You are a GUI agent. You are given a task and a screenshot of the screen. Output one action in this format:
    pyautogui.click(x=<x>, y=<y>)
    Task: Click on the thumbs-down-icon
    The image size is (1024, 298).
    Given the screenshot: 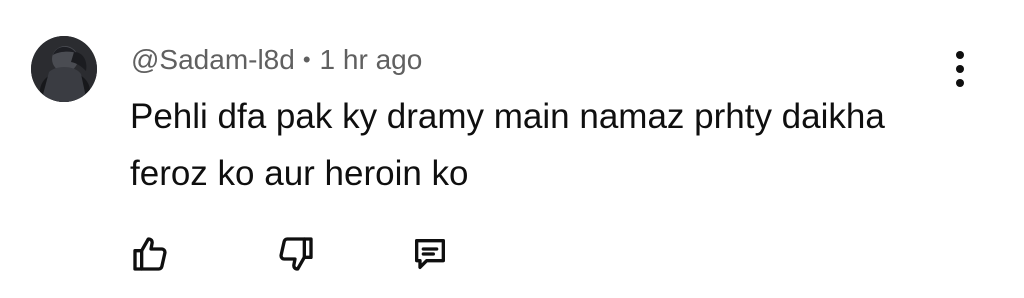 What is the action you would take?
    pyautogui.click(x=296, y=254)
    